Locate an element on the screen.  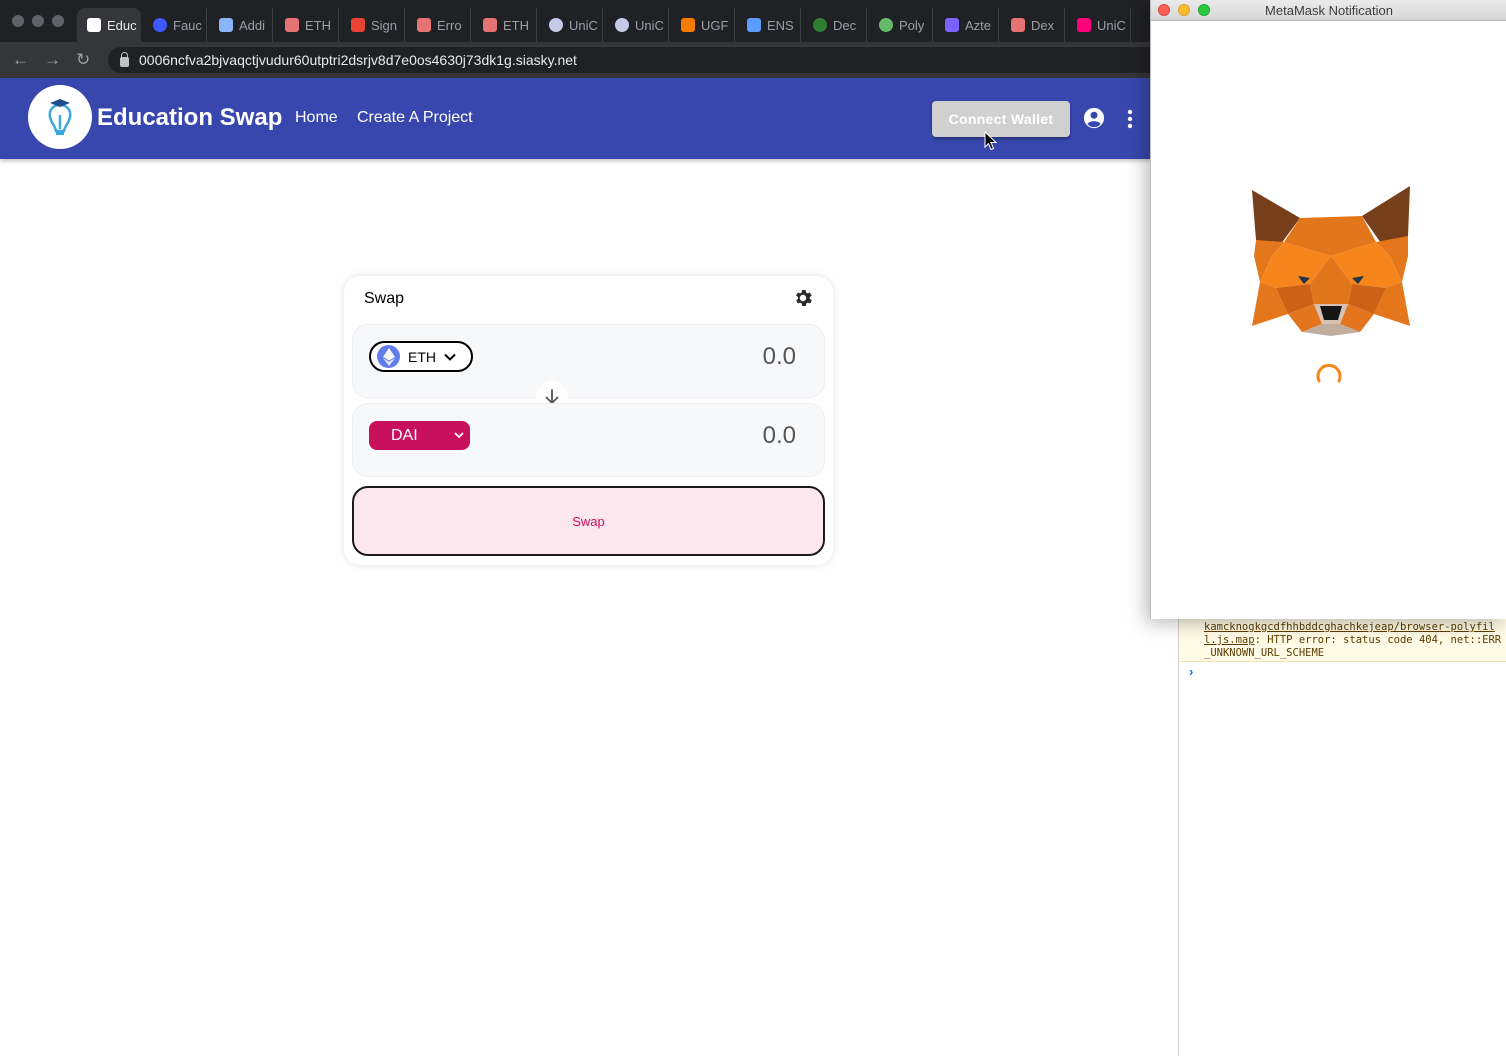
browser-tab: Dex is located at coordinates (1033, 25).